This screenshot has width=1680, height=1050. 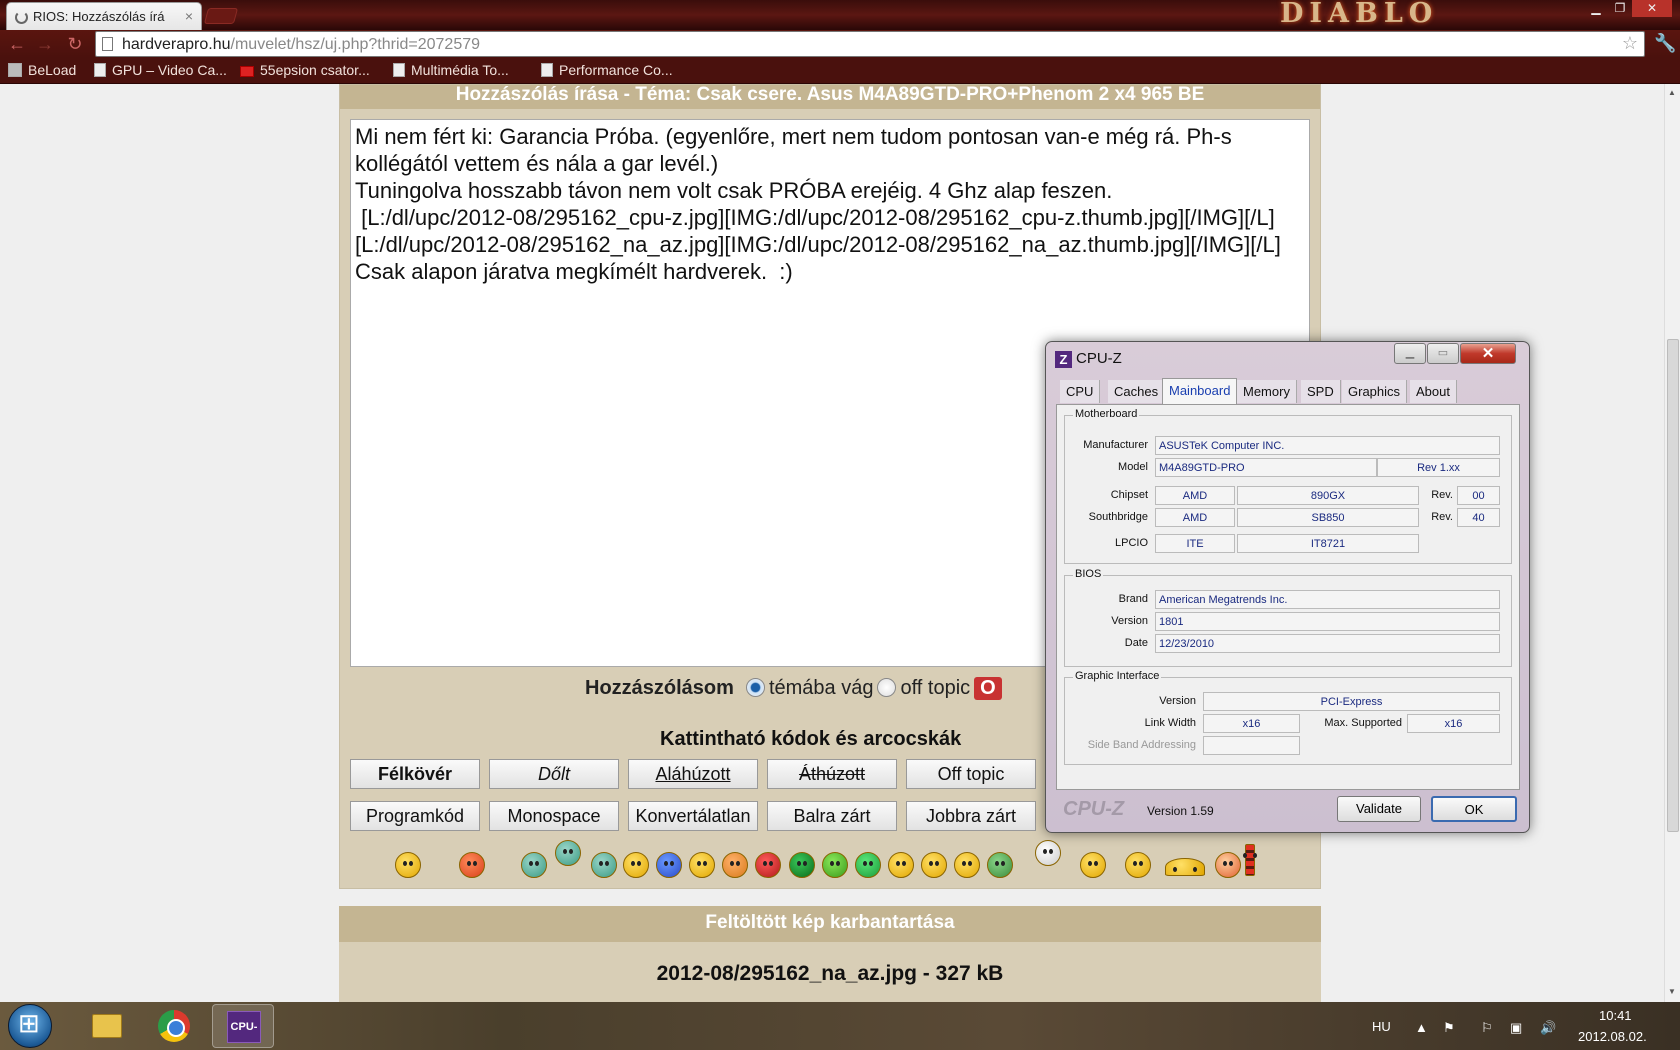 What do you see at coordinates (967, 865) in the screenshot?
I see `laugh-smiley-icon` at bounding box center [967, 865].